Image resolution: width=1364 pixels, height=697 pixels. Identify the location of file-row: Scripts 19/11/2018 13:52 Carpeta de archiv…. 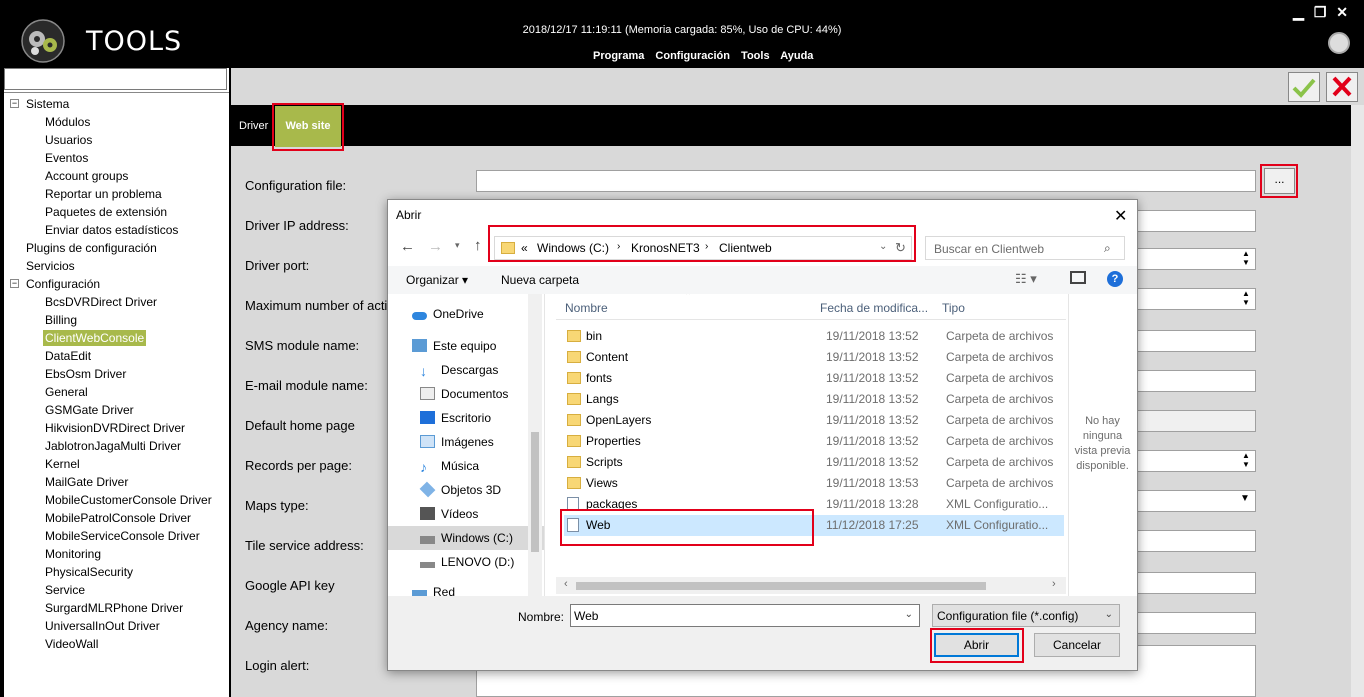
(814, 462).